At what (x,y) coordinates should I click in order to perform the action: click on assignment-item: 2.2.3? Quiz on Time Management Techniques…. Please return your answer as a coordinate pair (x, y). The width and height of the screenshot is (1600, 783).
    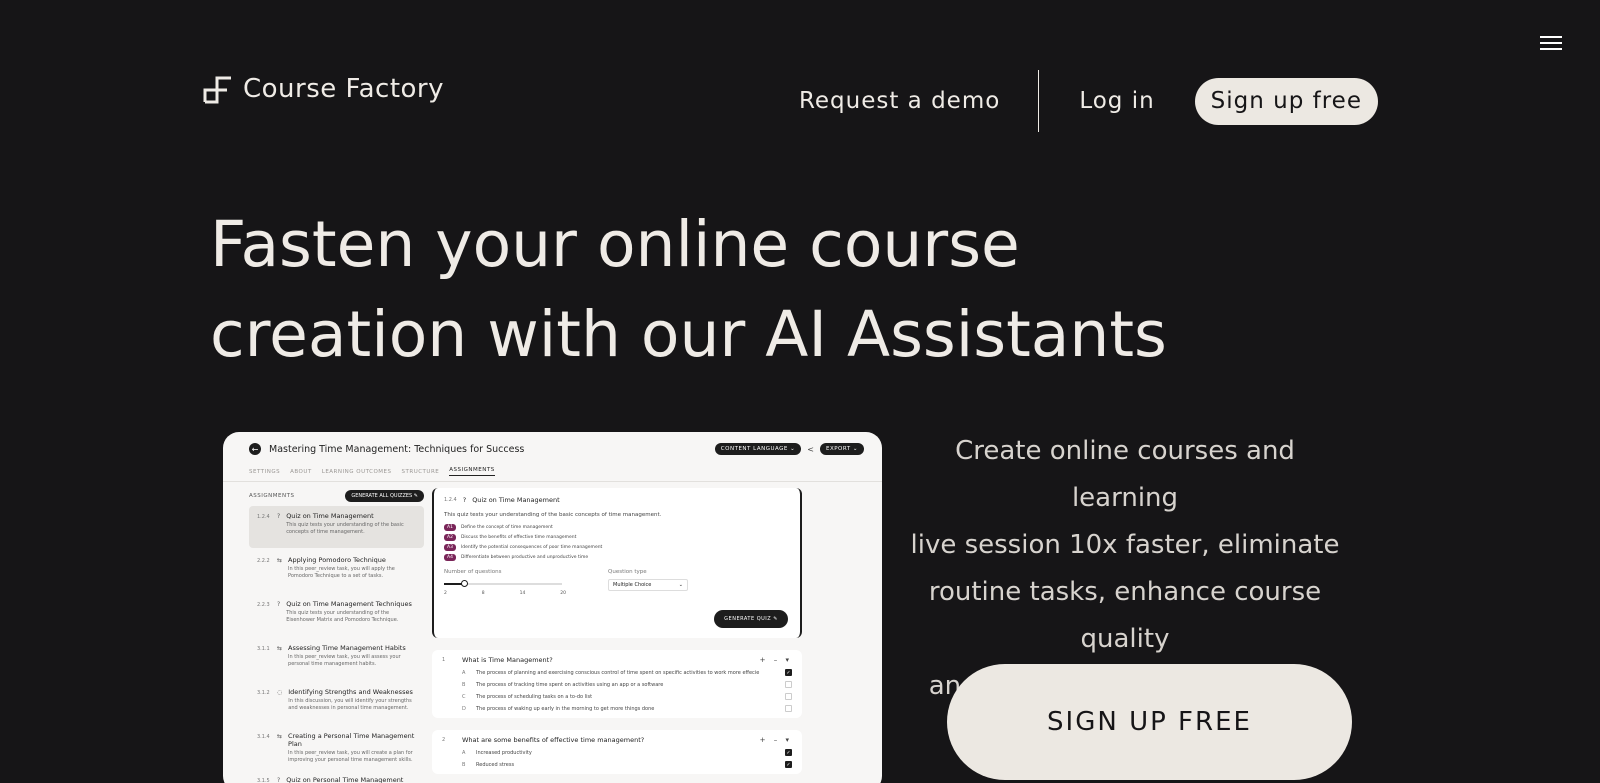
    Looking at the image, I should click on (336, 615).